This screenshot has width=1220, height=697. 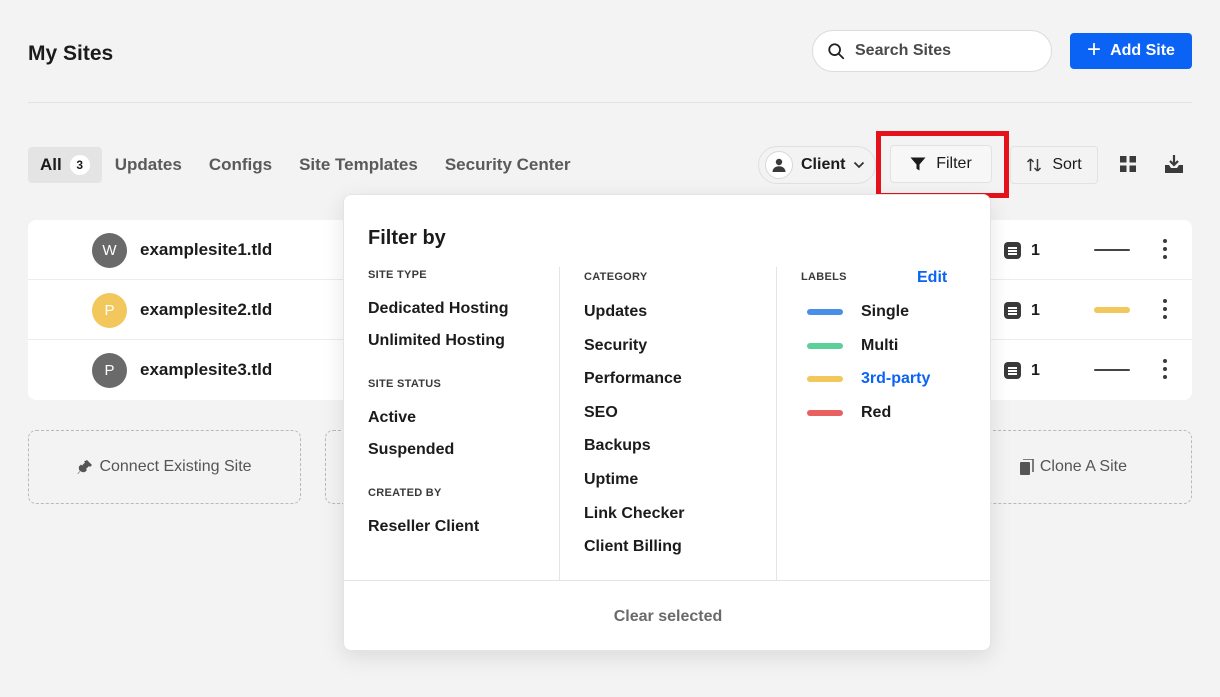 I want to click on tab-count-badge: 3, so click(x=79, y=165).